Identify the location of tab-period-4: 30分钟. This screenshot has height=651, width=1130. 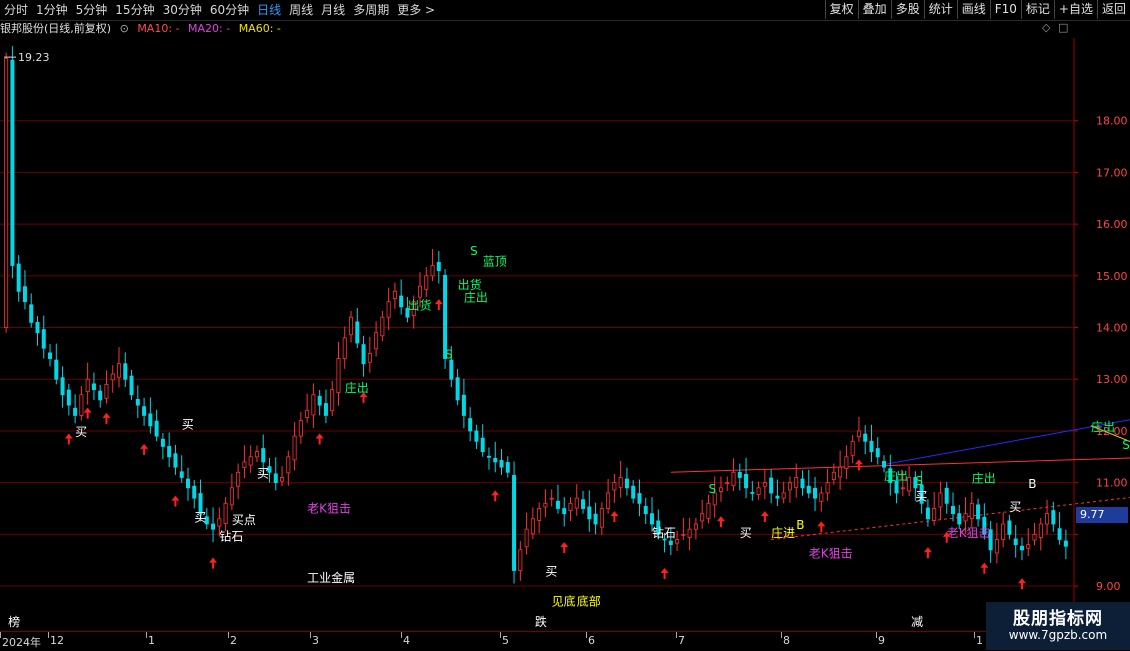
(182, 10).